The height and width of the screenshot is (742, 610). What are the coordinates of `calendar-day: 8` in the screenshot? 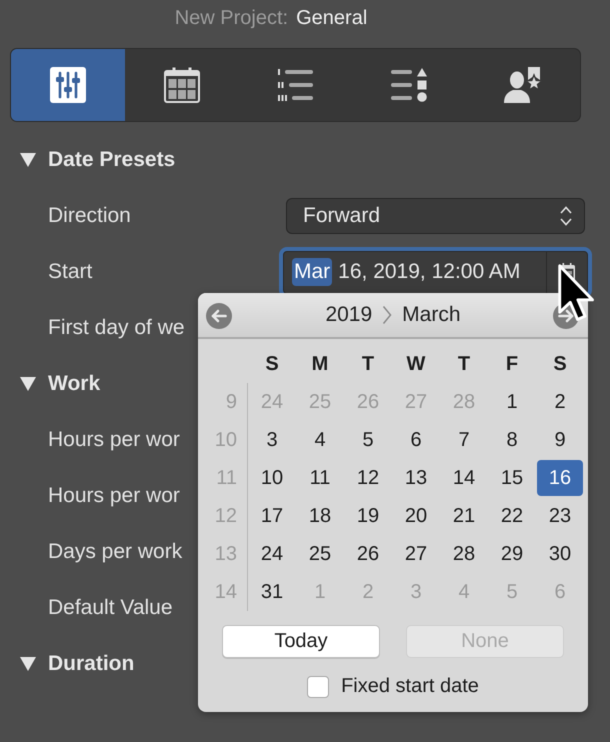 It's located at (512, 440).